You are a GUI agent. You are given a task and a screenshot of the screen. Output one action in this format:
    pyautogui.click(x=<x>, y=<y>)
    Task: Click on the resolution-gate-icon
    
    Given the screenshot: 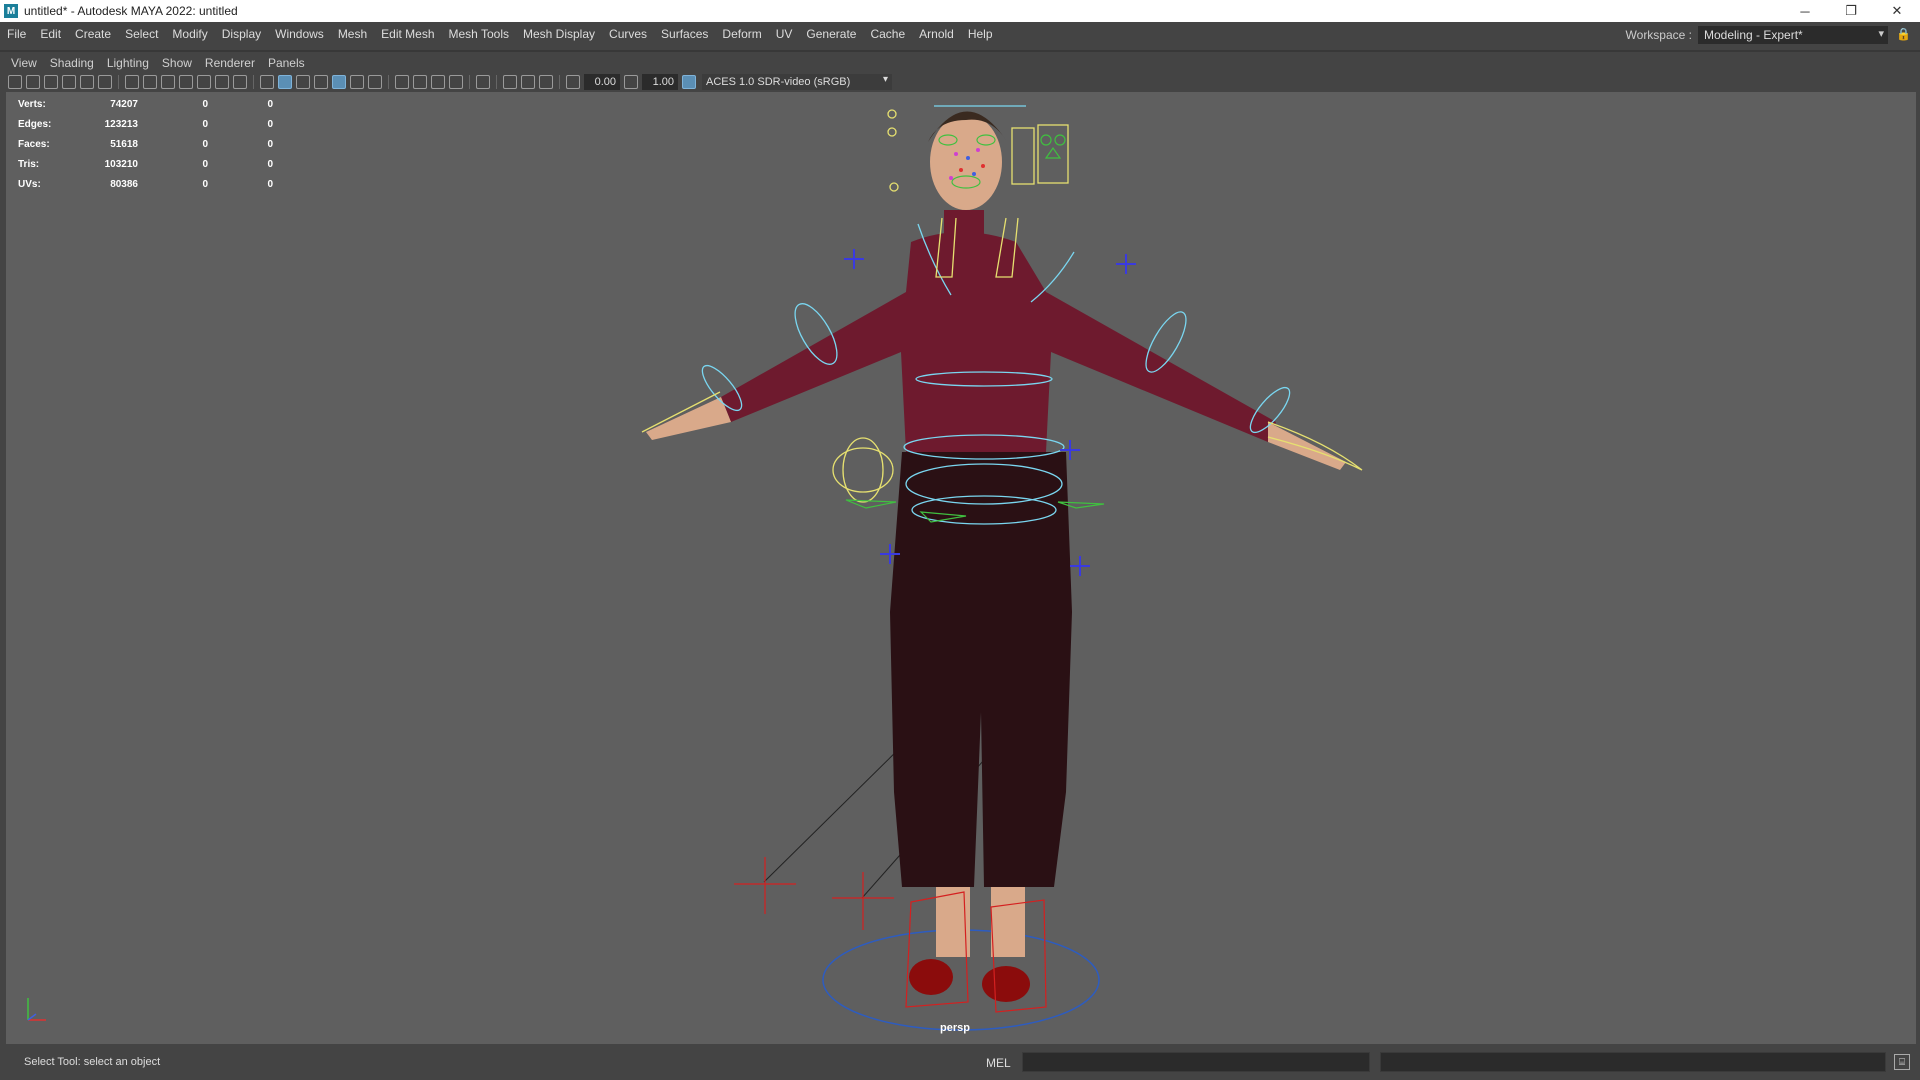 What is the action you would take?
    pyautogui.click(x=168, y=82)
    